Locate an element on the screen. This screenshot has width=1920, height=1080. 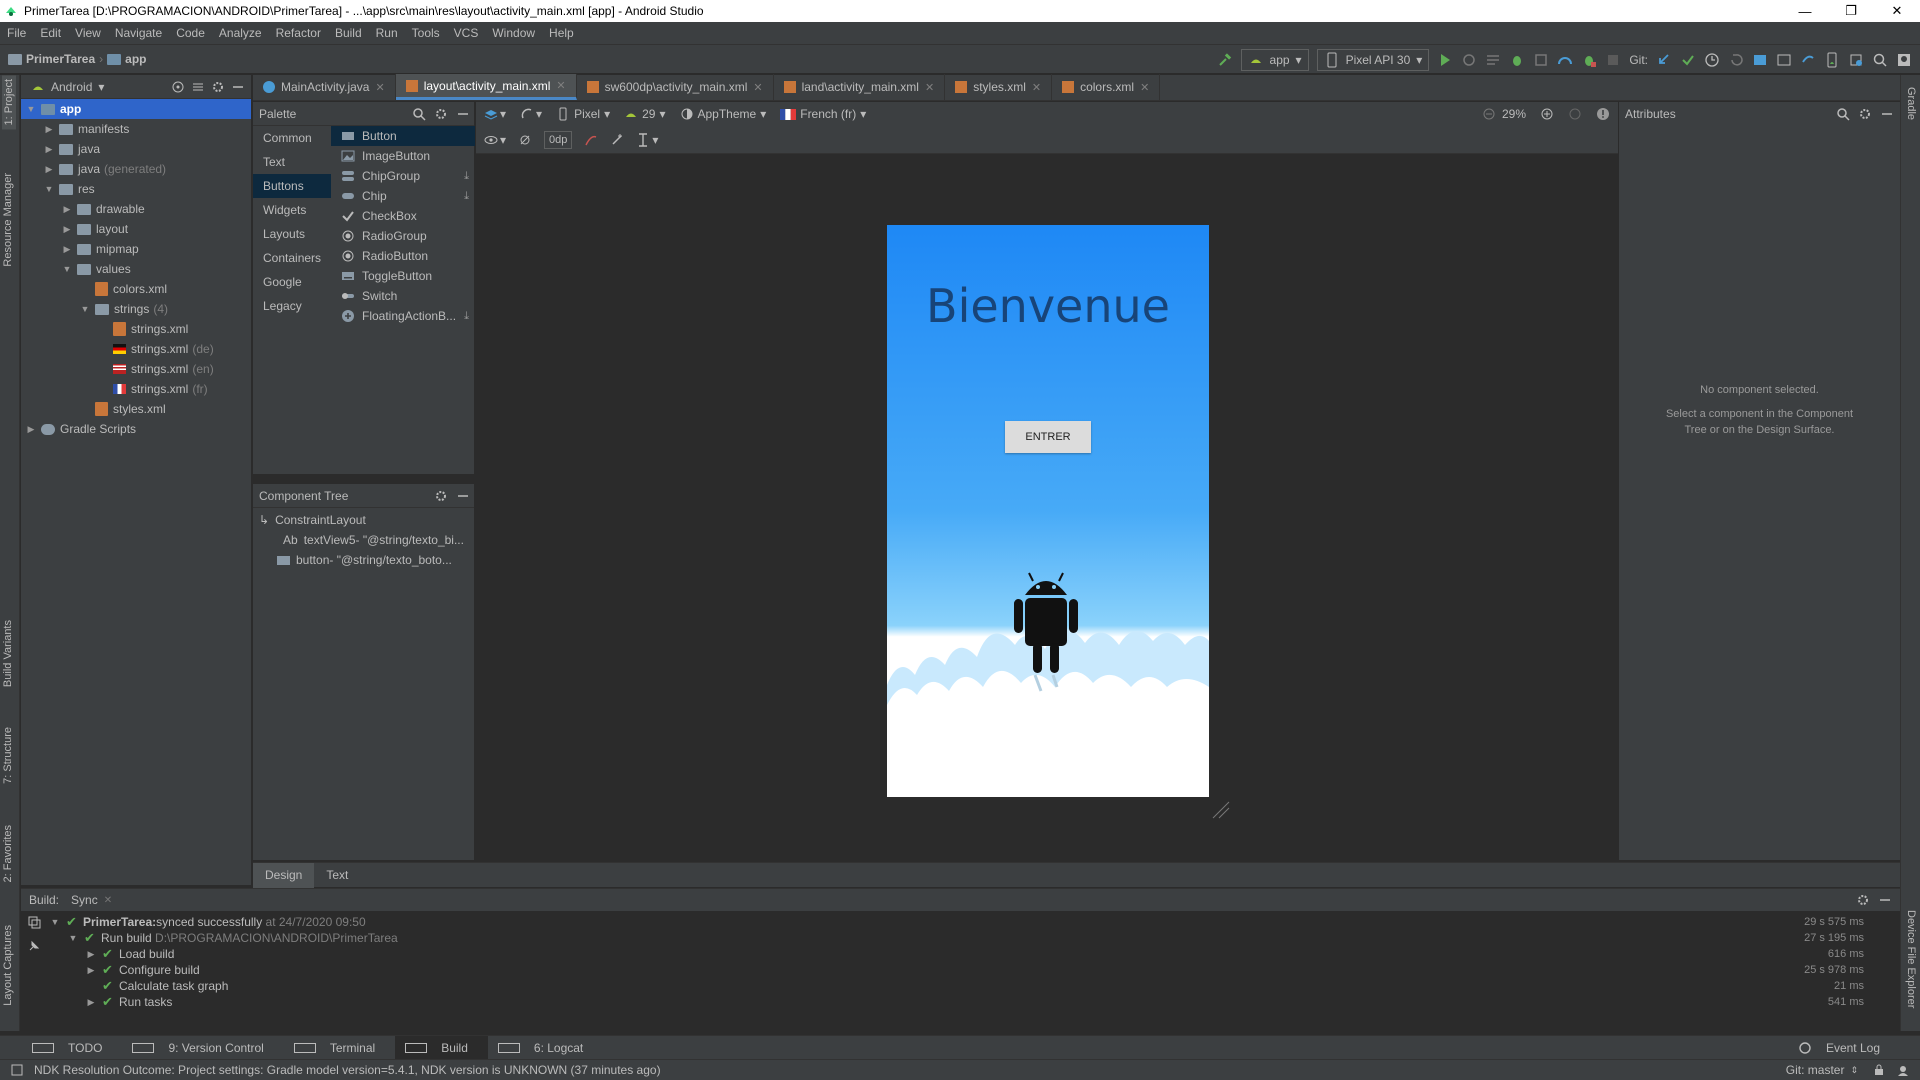
tab-text: Text is located at coordinates (337, 875).